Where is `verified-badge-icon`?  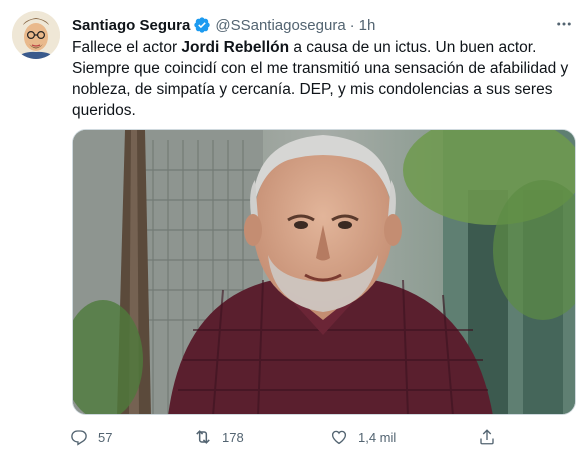 verified-badge-icon is located at coordinates (202, 25).